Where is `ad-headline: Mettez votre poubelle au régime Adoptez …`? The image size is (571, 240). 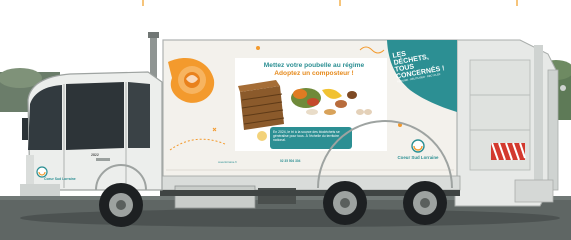 ad-headline: Mettez votre poubelle au régime Adoptez … is located at coordinates (314, 70).